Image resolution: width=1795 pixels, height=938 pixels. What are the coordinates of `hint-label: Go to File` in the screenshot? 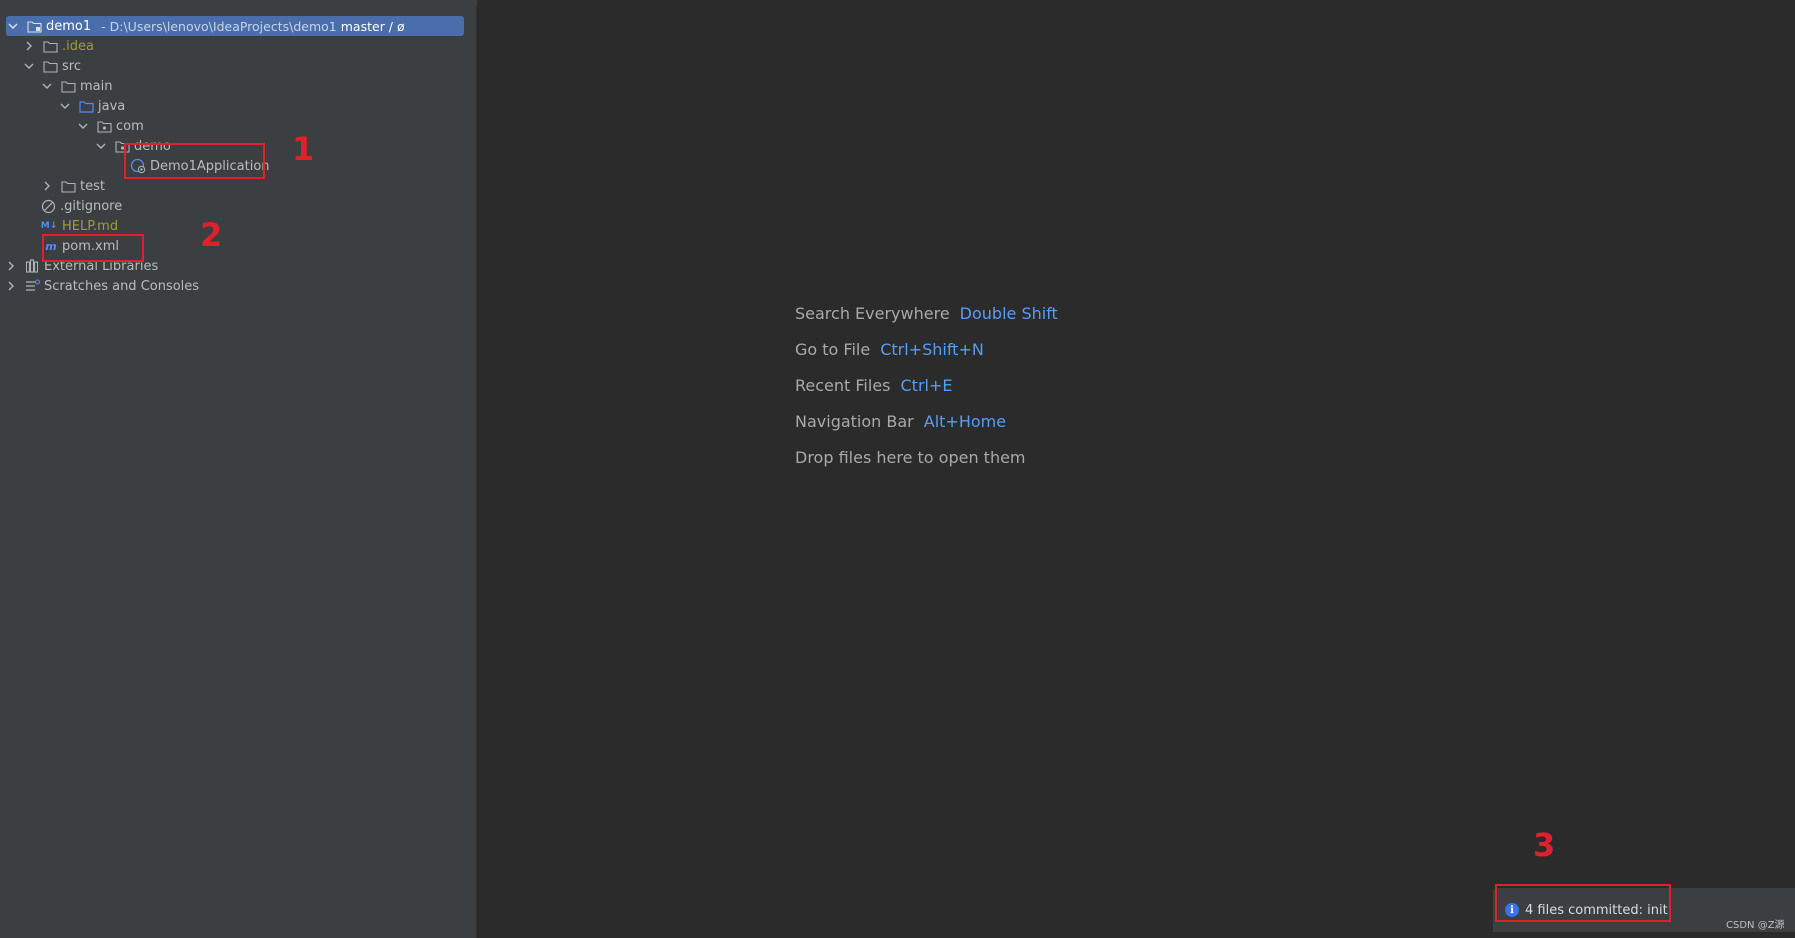 It's located at (833, 349).